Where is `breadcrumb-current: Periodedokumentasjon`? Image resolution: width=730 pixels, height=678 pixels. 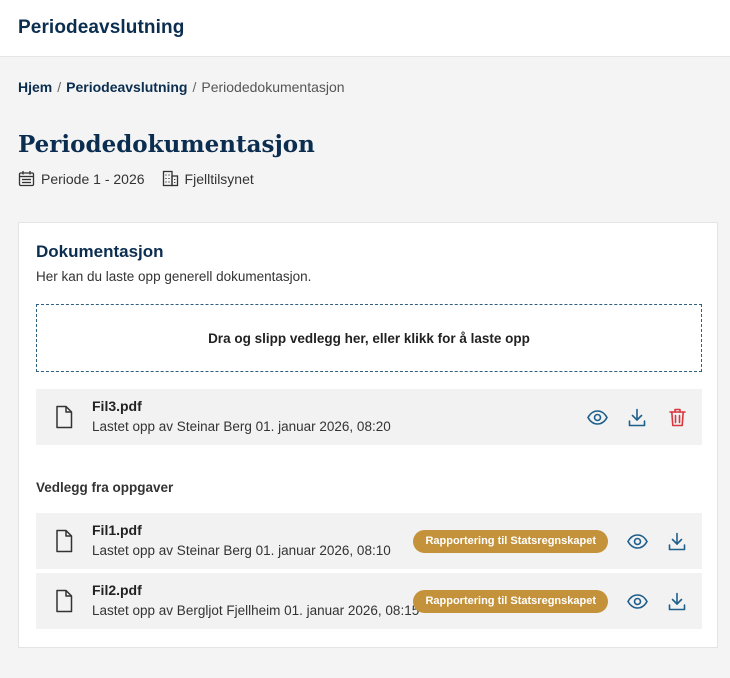
breadcrumb-current: Periodedokumentasjon is located at coordinates (273, 87).